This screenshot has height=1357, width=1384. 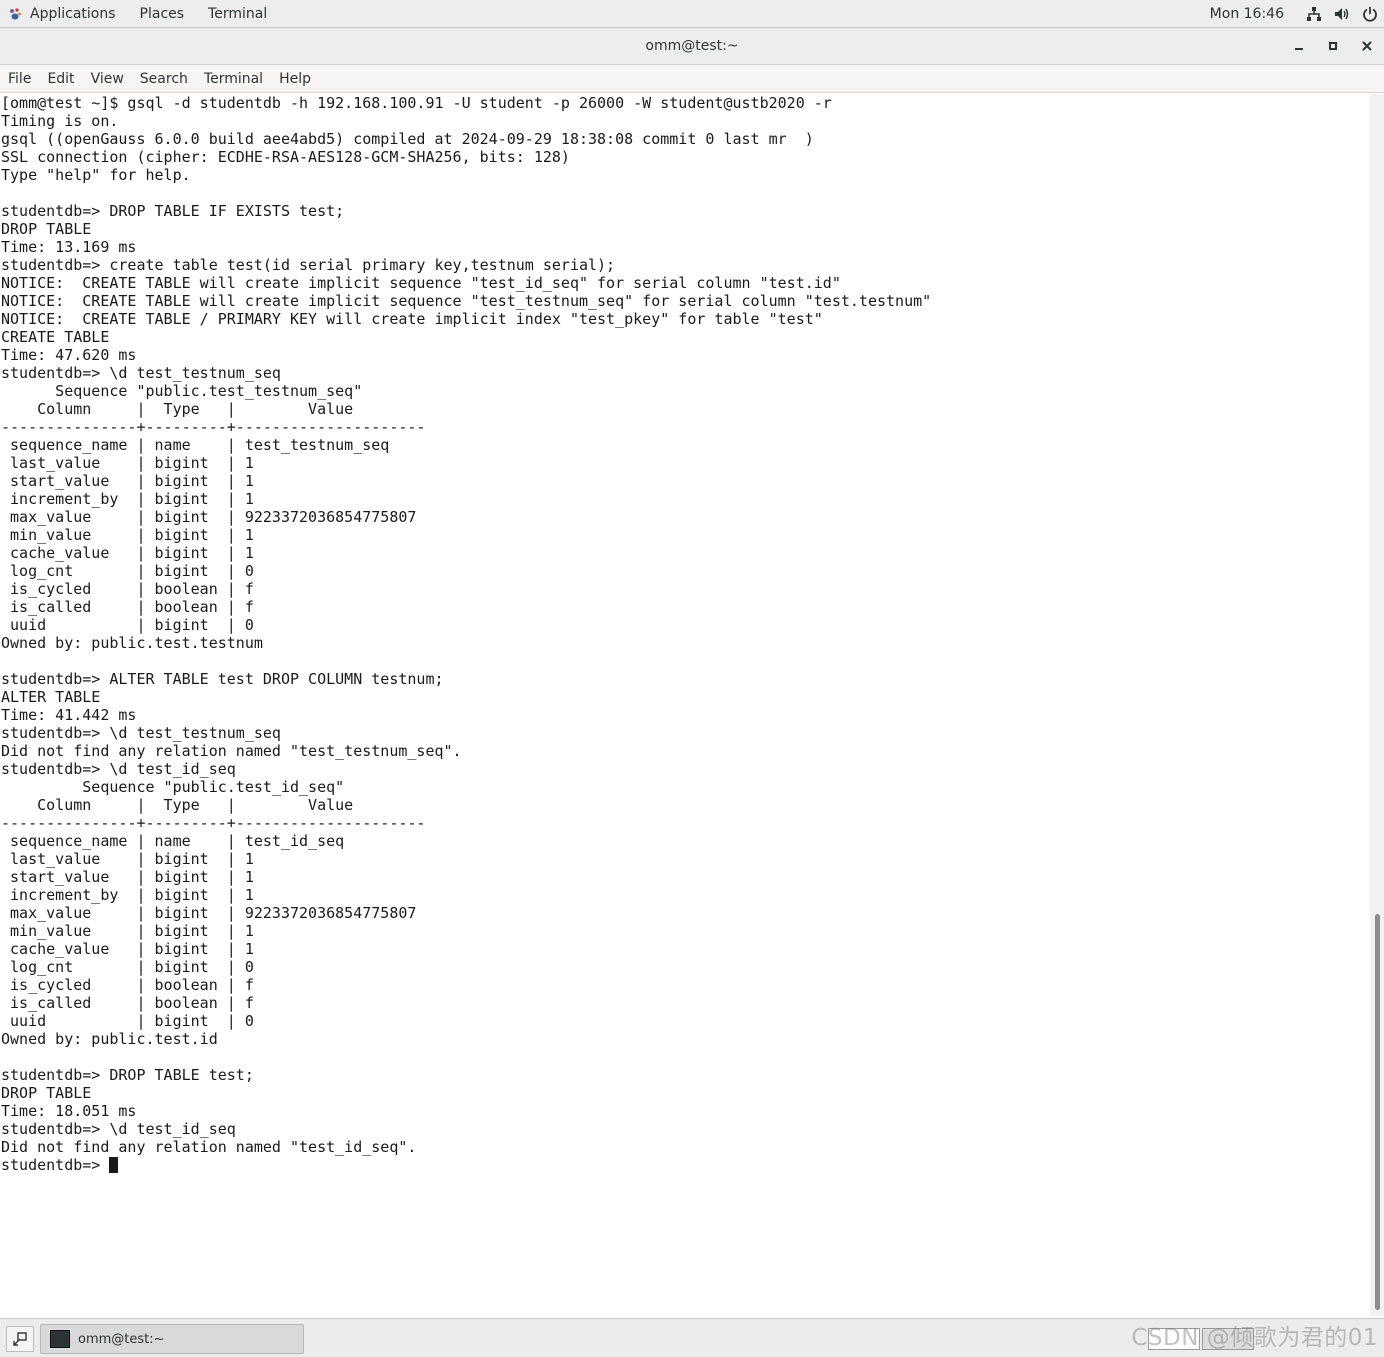 What do you see at coordinates (69, 355) in the screenshot?
I see `terminal-line: Time: 47.620 ms` at bounding box center [69, 355].